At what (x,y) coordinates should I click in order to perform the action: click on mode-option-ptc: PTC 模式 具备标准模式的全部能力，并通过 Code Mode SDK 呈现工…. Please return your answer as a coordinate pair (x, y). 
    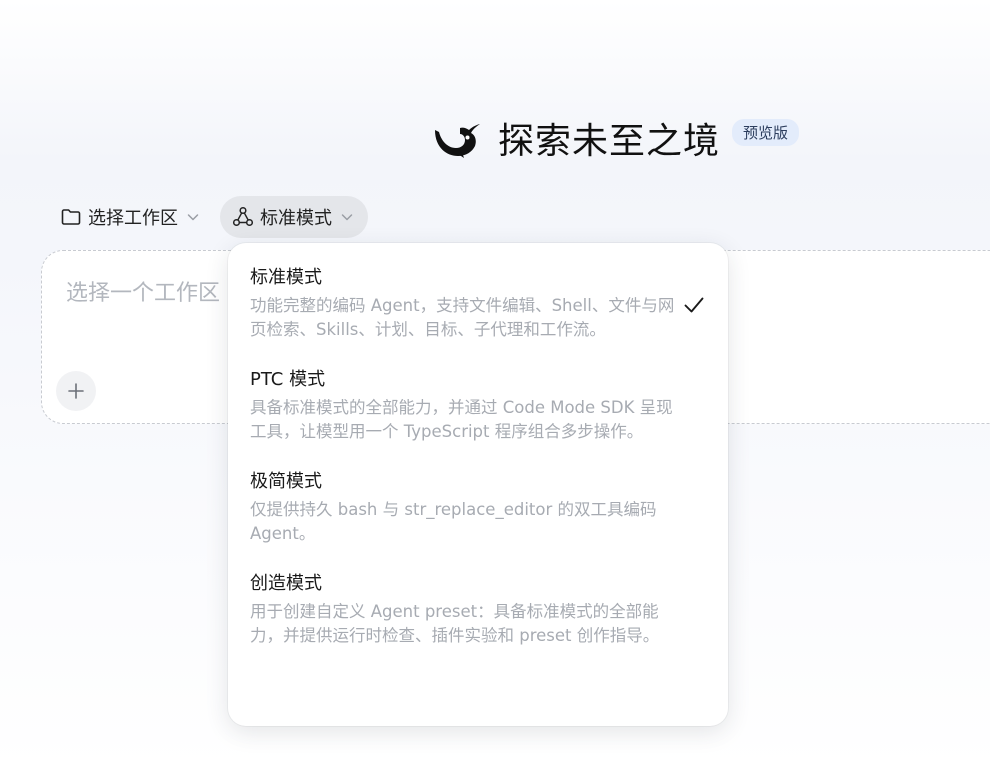
    Looking at the image, I should click on (478, 405).